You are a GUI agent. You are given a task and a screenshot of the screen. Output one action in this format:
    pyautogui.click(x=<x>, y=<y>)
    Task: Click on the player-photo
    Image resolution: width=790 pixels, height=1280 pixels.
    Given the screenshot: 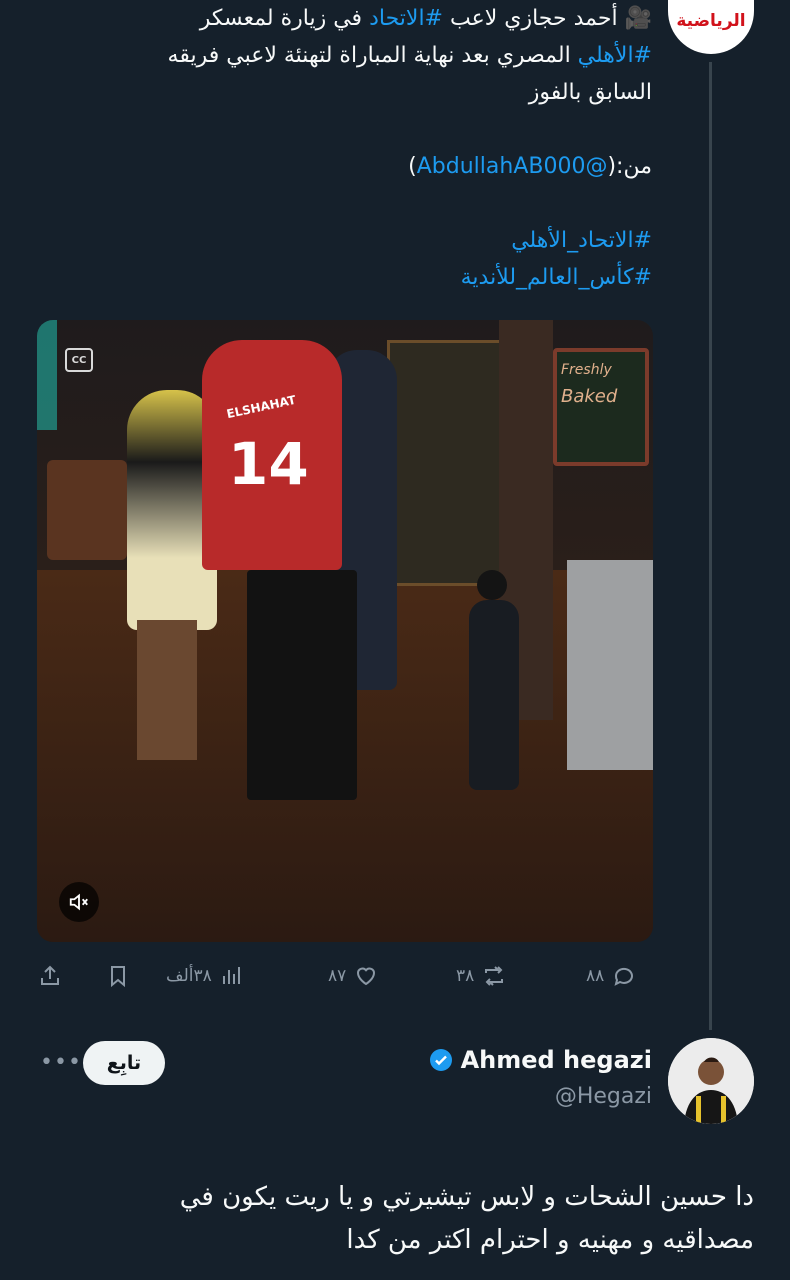 What is the action you would take?
    pyautogui.click(x=711, y=1081)
    